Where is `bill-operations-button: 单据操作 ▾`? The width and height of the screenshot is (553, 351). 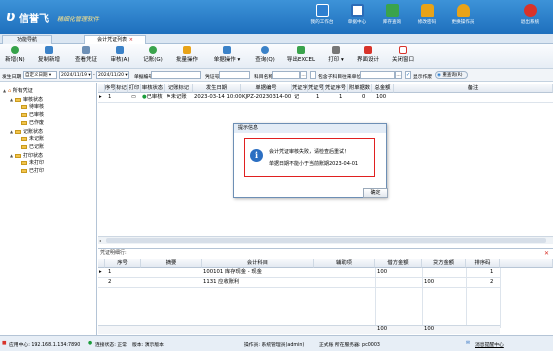 bill-operations-button: 单据操作 ▾ is located at coordinates (227, 56).